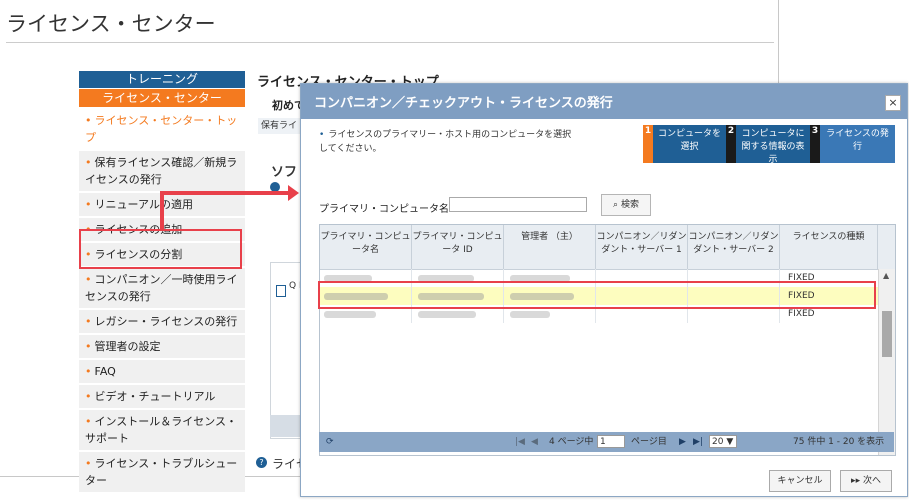 The width and height of the screenshot is (909, 500). What do you see at coordinates (649, 442) in the screenshot?
I see `page-suffix: ページ目` at bounding box center [649, 442].